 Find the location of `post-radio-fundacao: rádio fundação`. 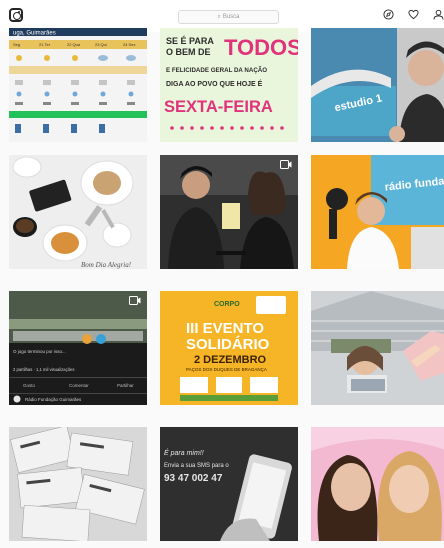

post-radio-fundacao: rádio fundação is located at coordinates (377, 212).